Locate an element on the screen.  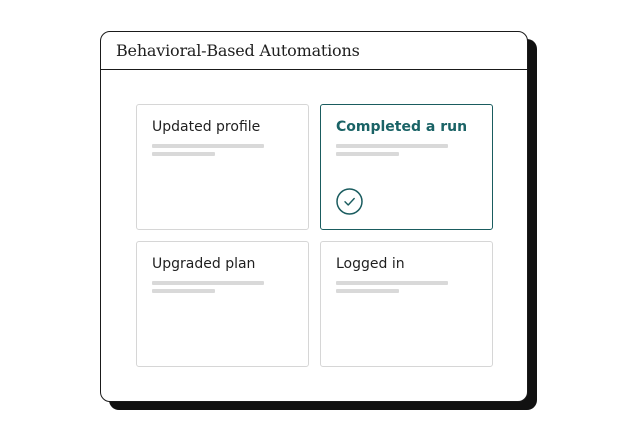
card-upgraded-plan: Upgraded plan is located at coordinates (222, 304).